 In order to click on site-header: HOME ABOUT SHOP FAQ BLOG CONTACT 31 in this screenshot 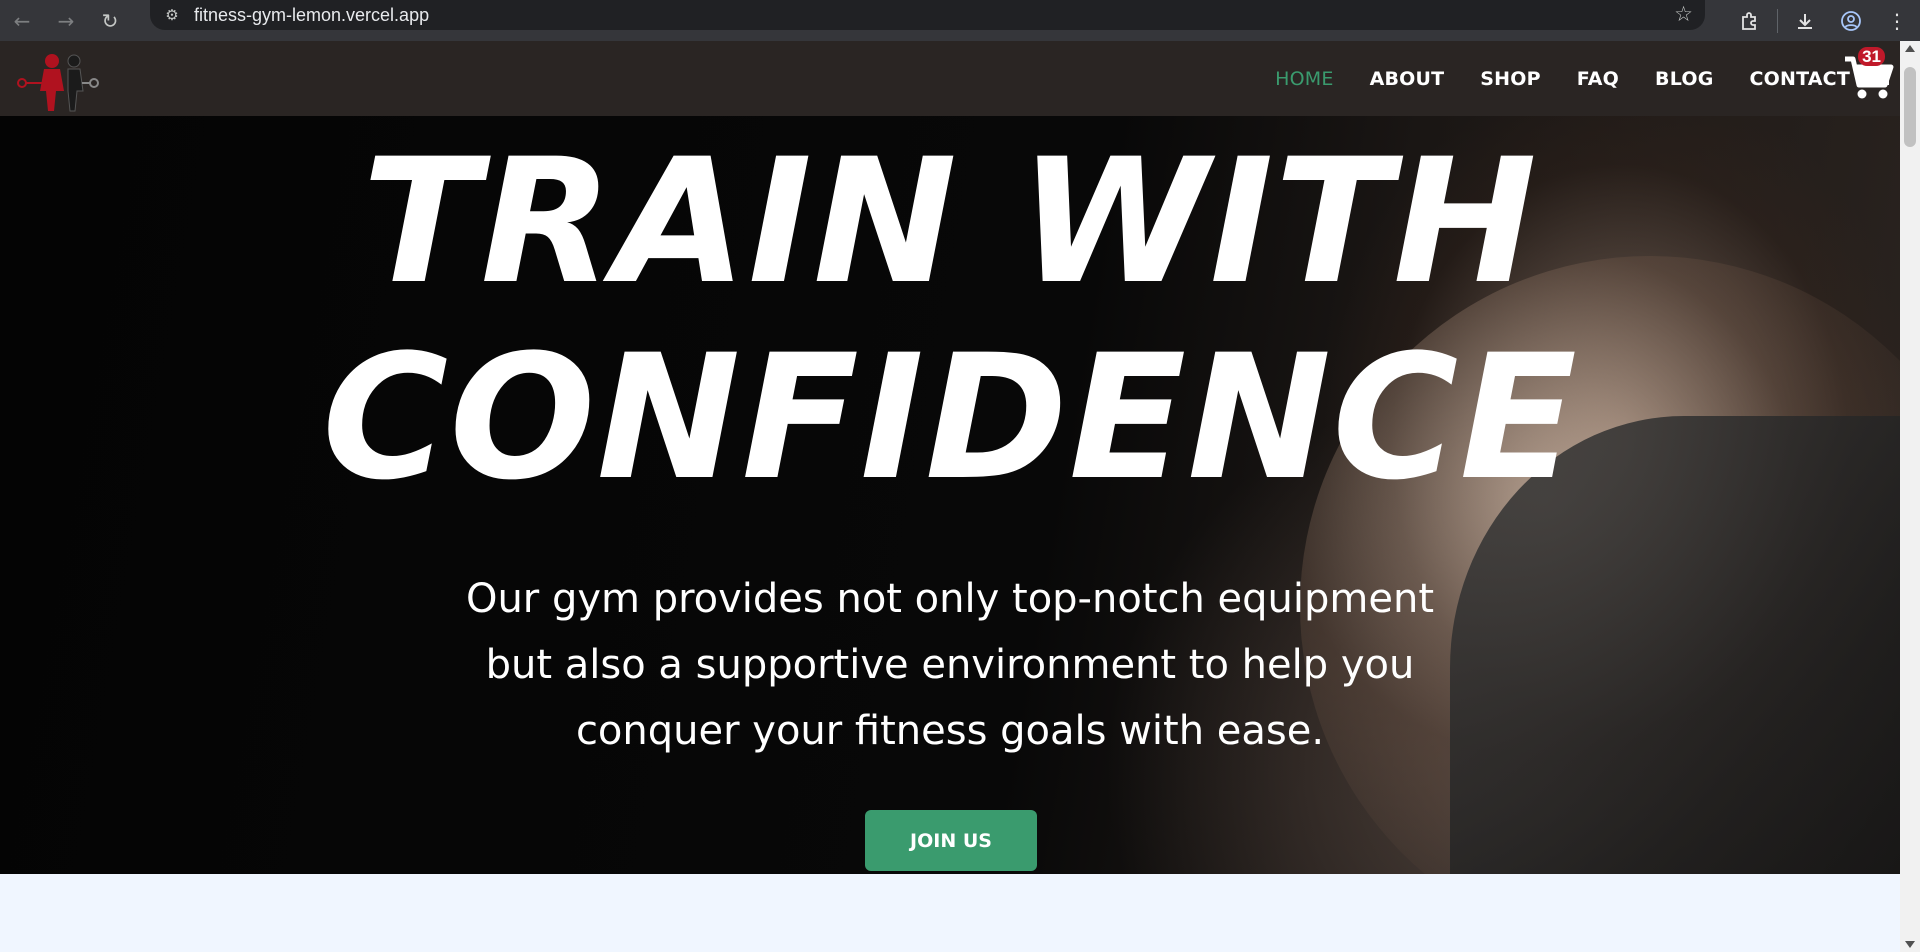, I will do `click(950, 78)`.